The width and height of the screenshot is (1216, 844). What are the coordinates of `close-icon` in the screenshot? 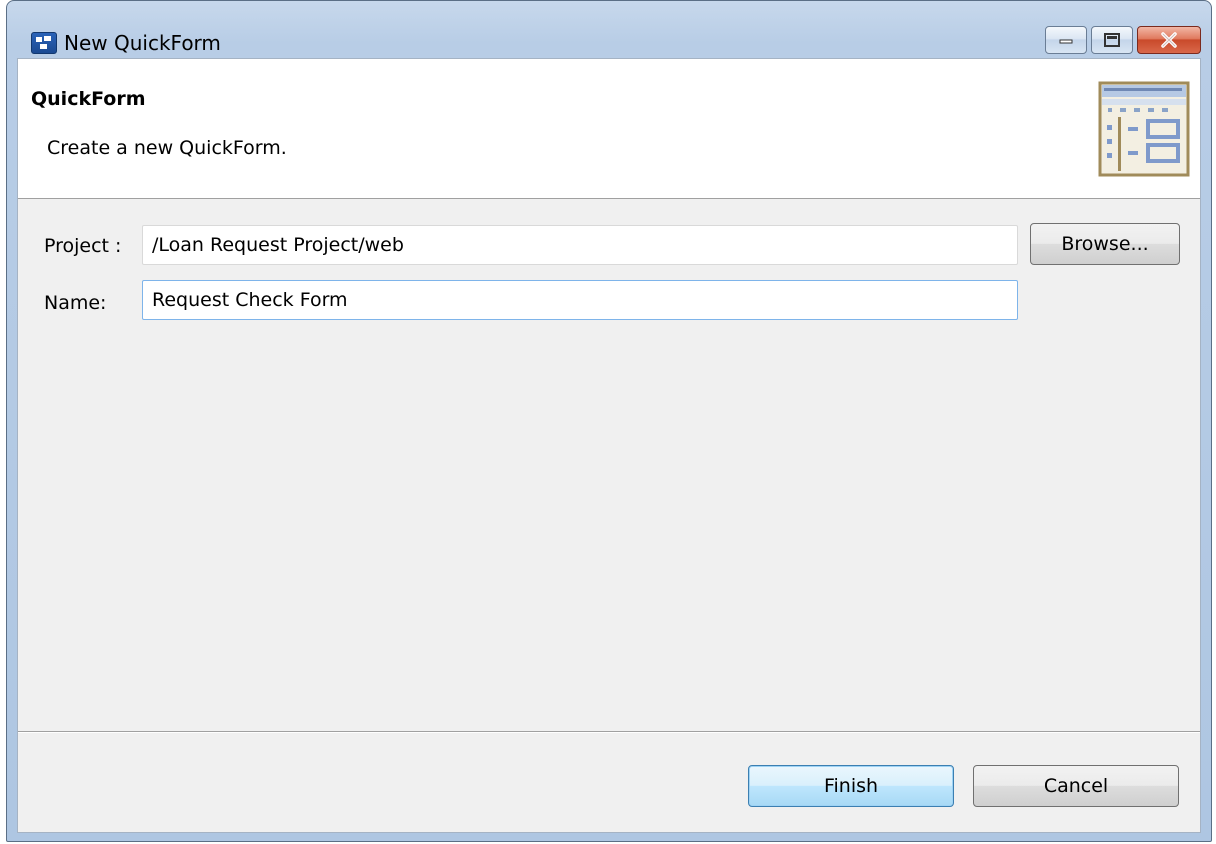 It's located at (1169, 40).